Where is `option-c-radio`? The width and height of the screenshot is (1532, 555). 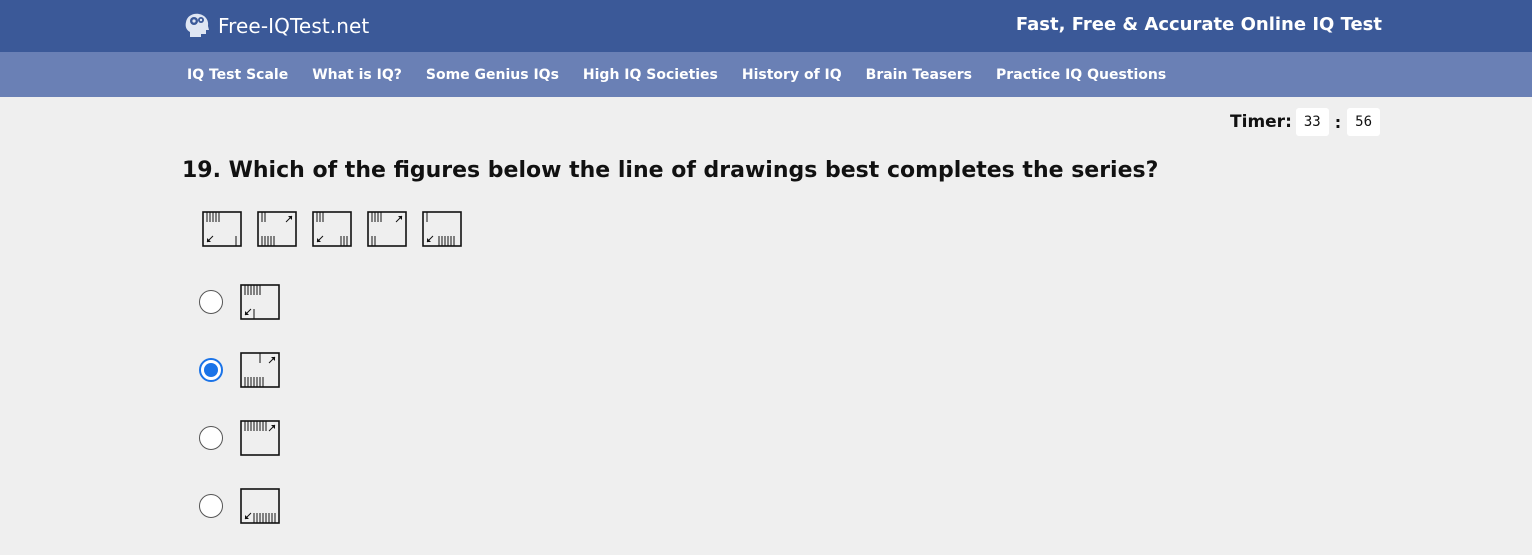
option-c-radio is located at coordinates (211, 437).